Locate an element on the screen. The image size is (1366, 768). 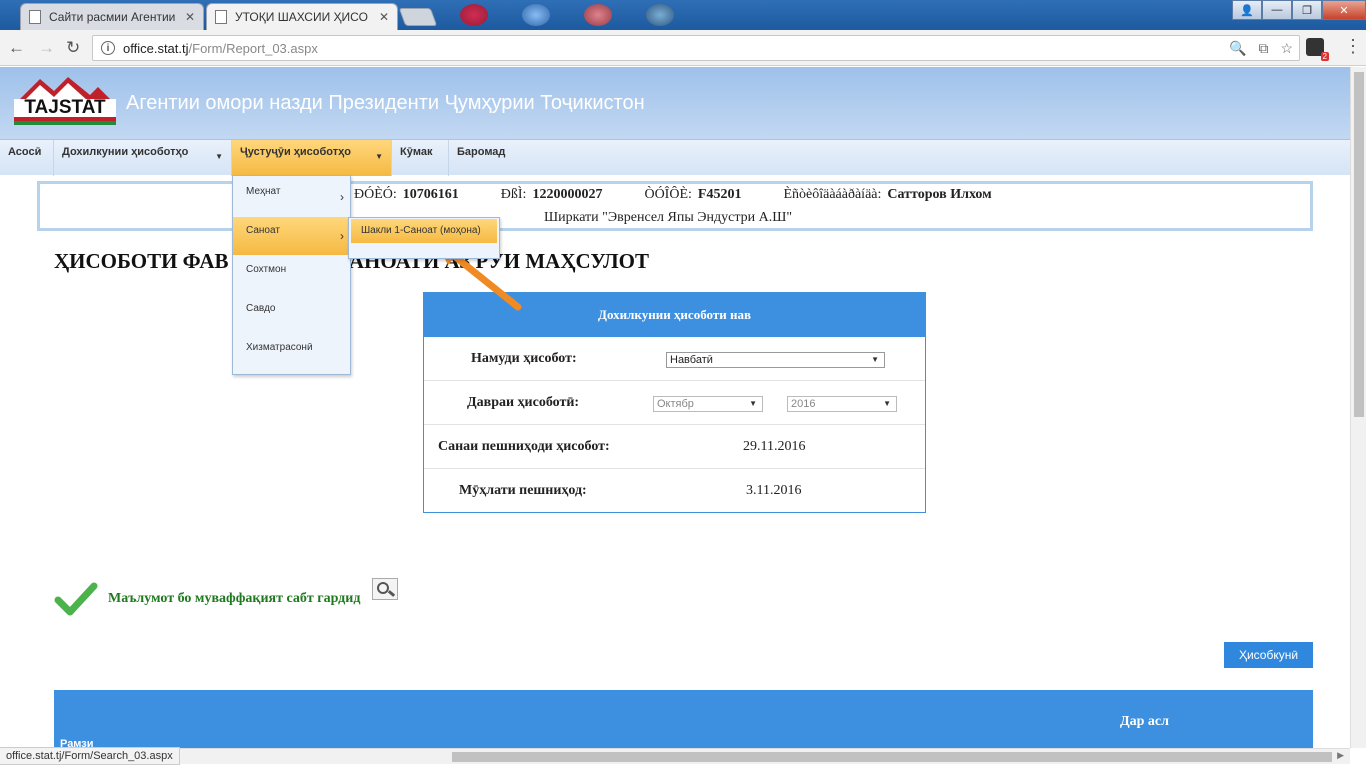
info-value: 1220000027 is located at coordinates (567, 194).